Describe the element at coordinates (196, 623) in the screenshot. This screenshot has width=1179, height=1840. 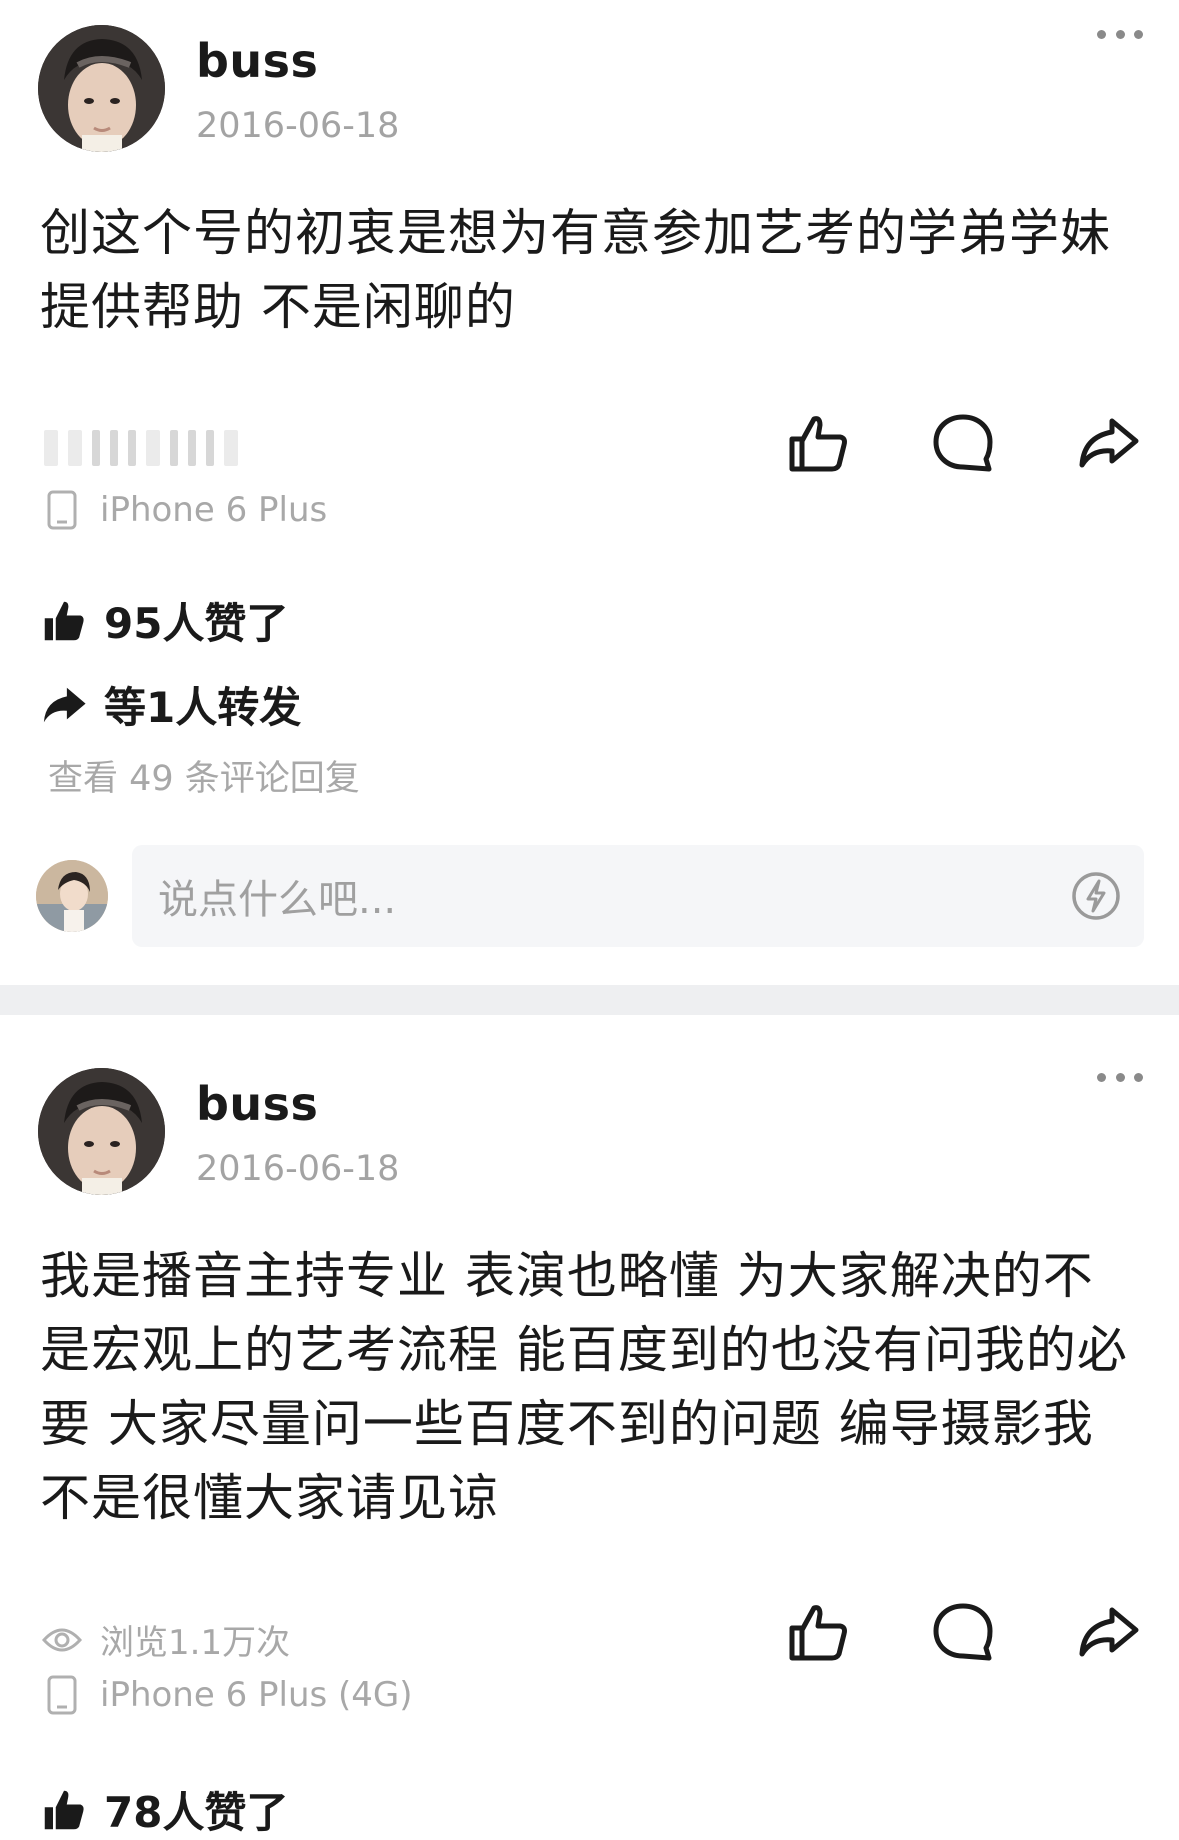
I see `likes-count-text: 95人赞了` at that location.